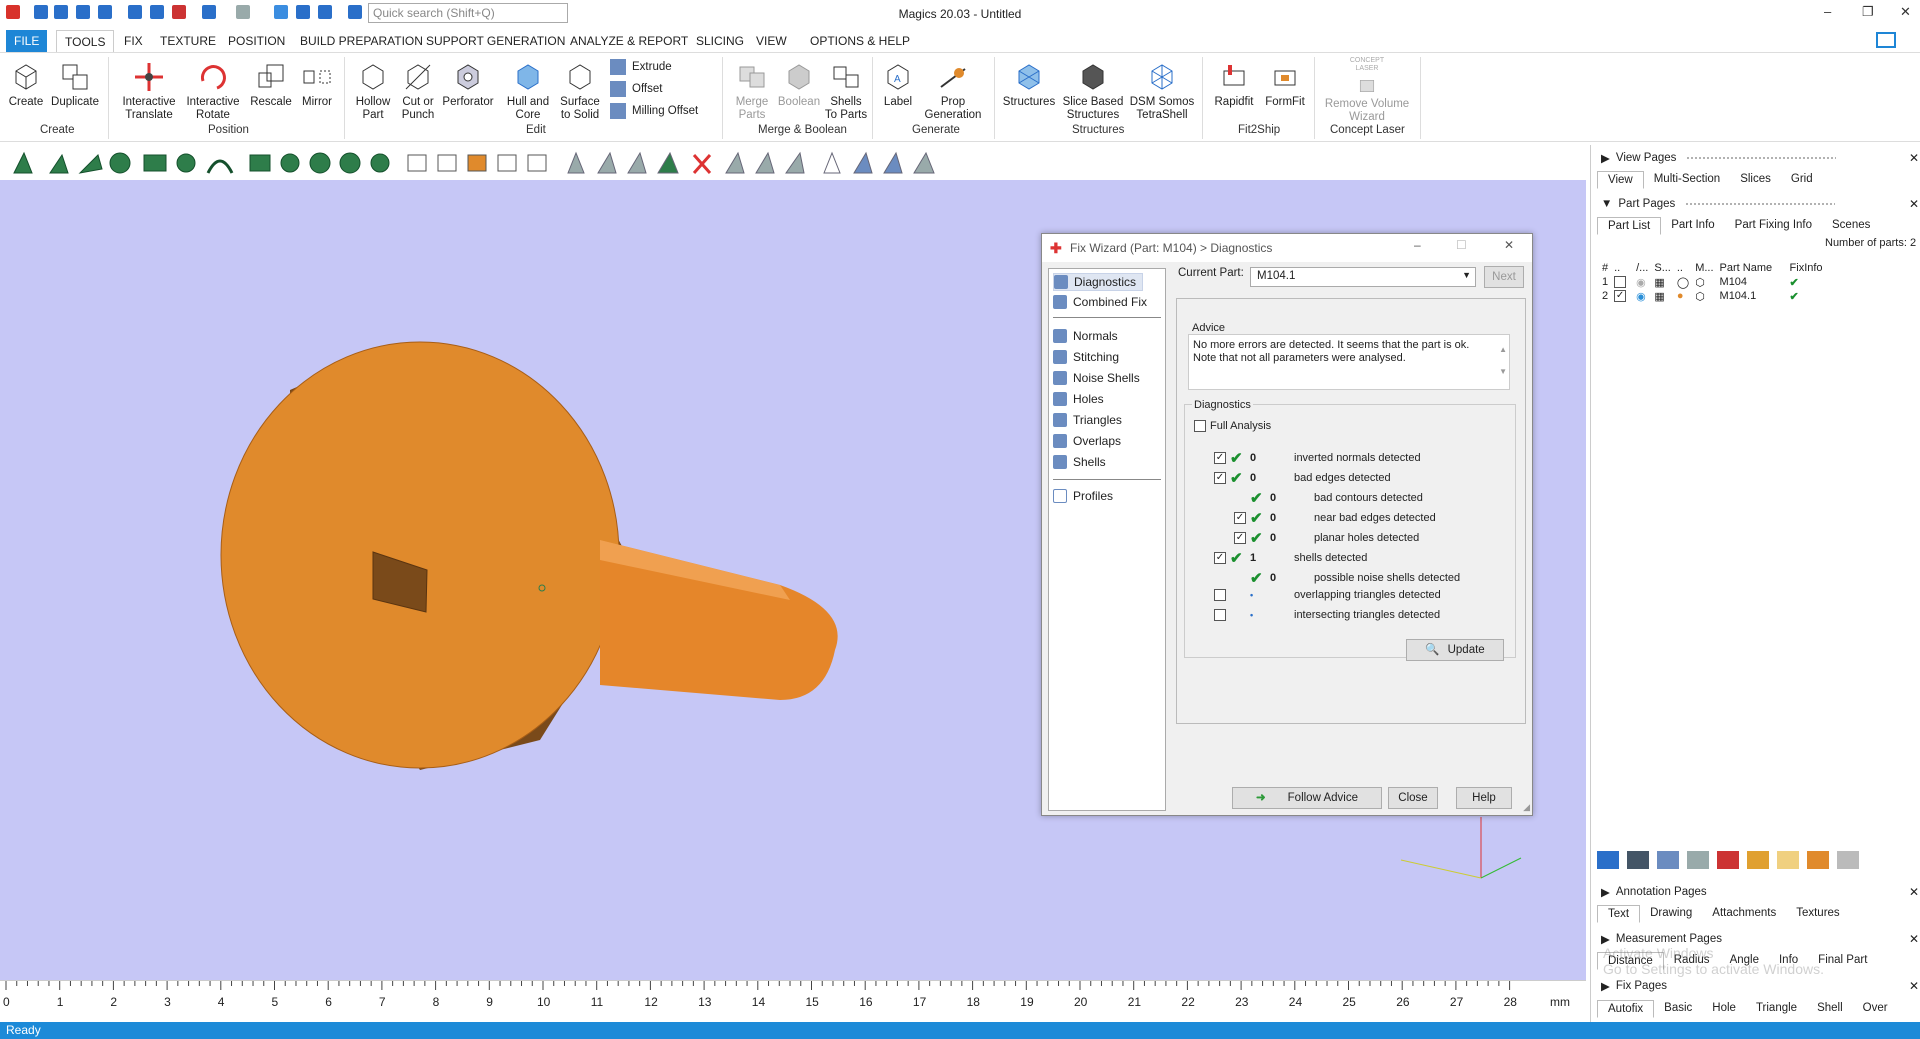  Describe the element at coordinates (1098, 282) in the screenshot. I see `nav-diagnostics: Diagnostics` at that location.